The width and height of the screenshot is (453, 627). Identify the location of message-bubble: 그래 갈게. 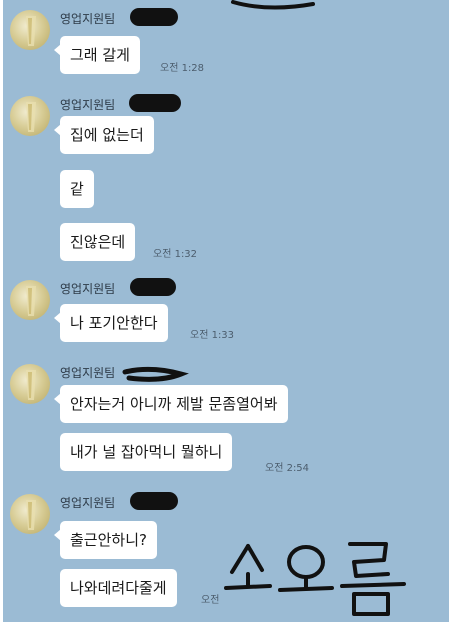
(97, 55).